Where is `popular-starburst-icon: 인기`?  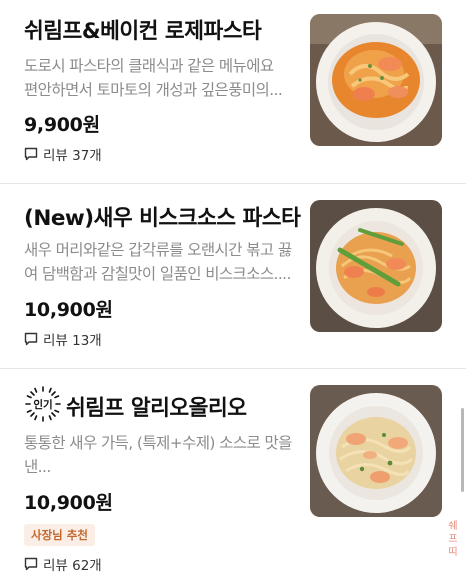
popular-starburst-icon: 인기 is located at coordinates (43, 404).